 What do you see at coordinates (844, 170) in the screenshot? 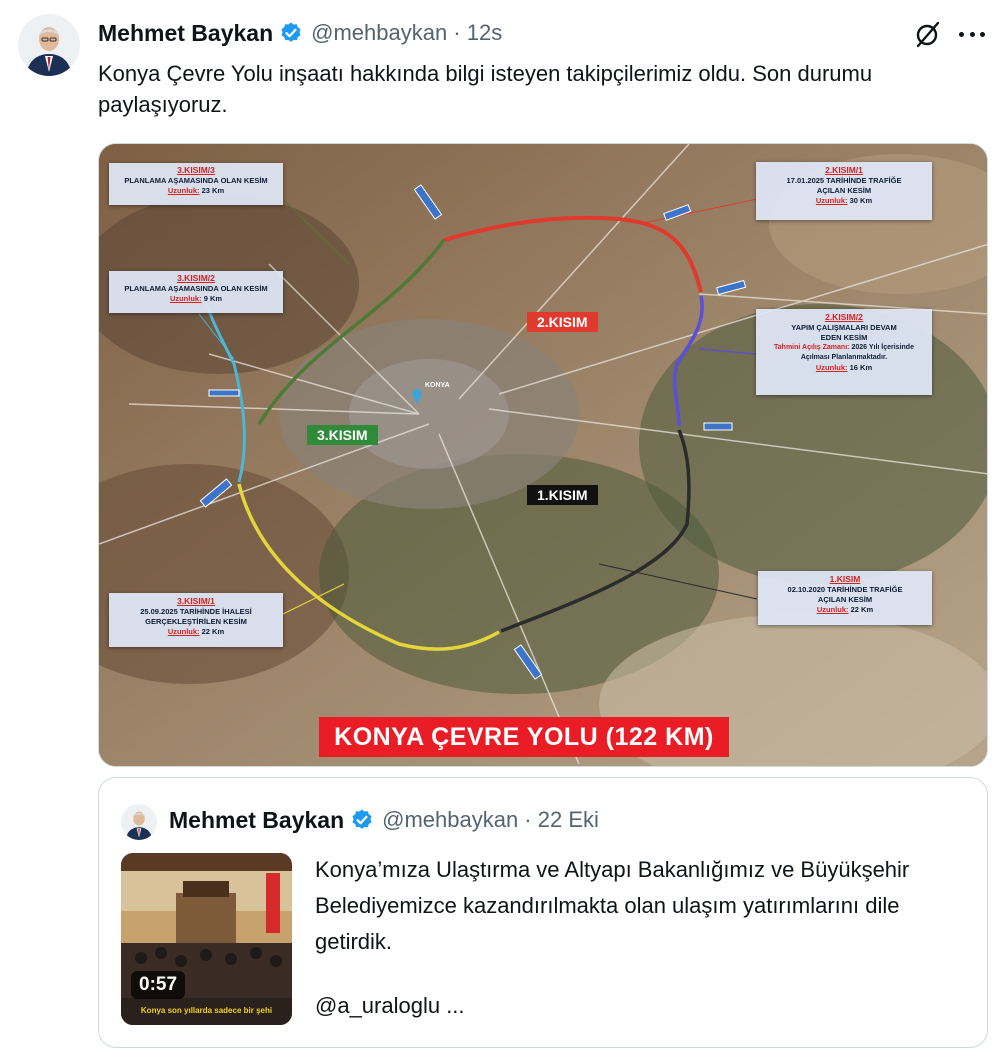
I see `label-title: 2.KISIM/1` at bounding box center [844, 170].